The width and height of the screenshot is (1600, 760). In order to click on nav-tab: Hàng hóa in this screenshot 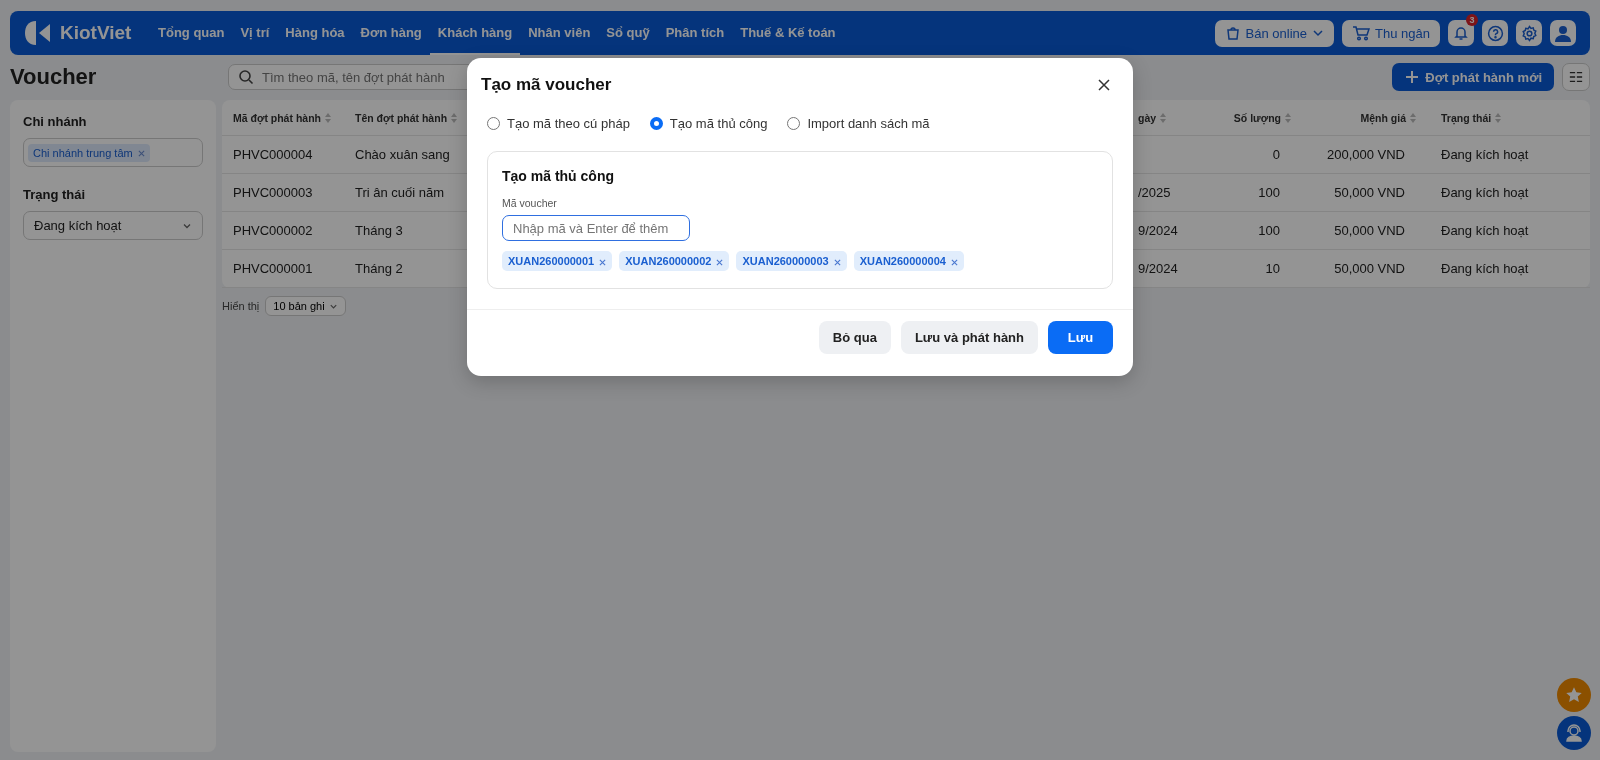, I will do `click(315, 33)`.